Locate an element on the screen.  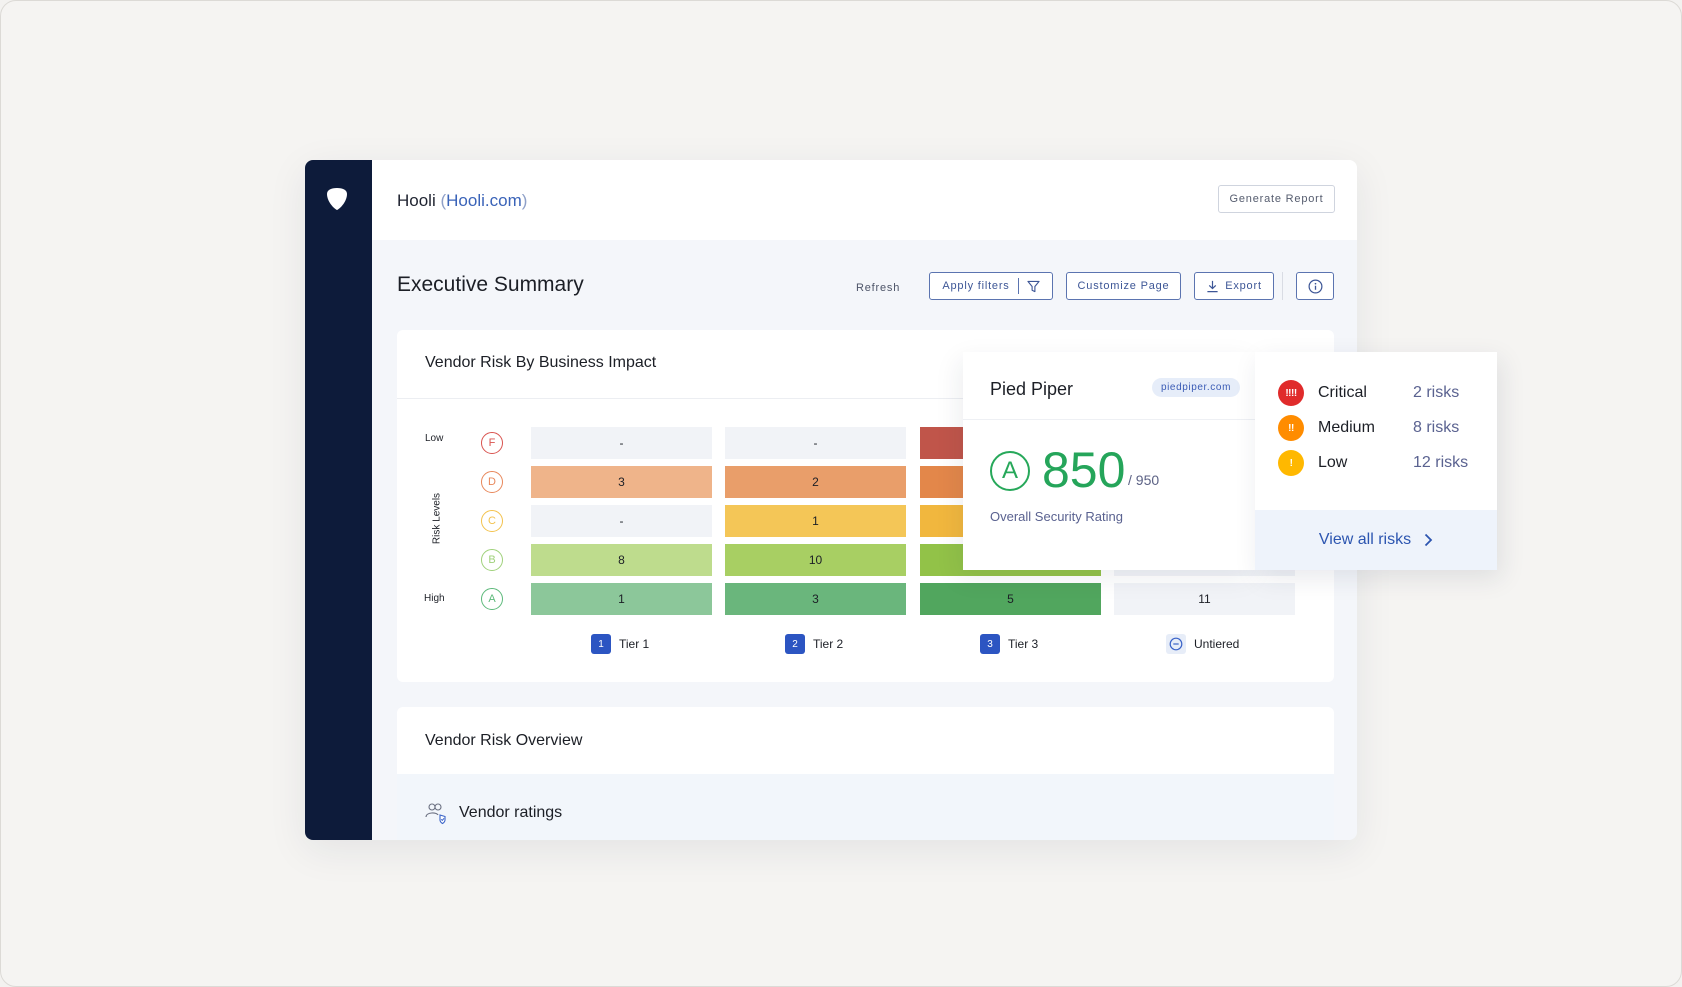
risk-count: 2 risks is located at coordinates (1436, 392).